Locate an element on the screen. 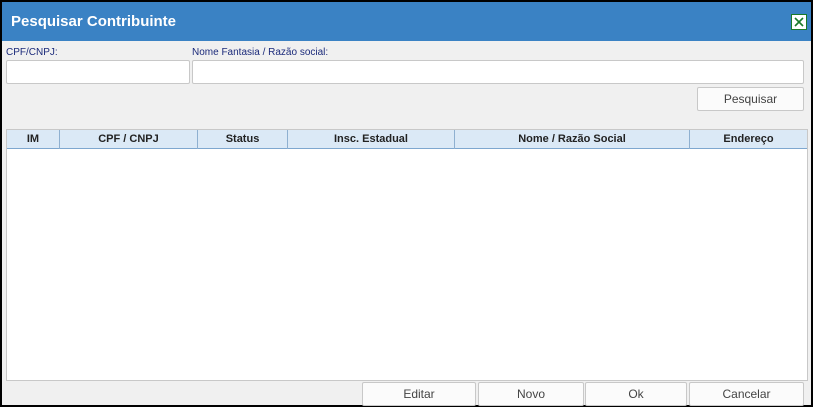 This screenshot has width=813, height=407. close-icon is located at coordinates (799, 22).